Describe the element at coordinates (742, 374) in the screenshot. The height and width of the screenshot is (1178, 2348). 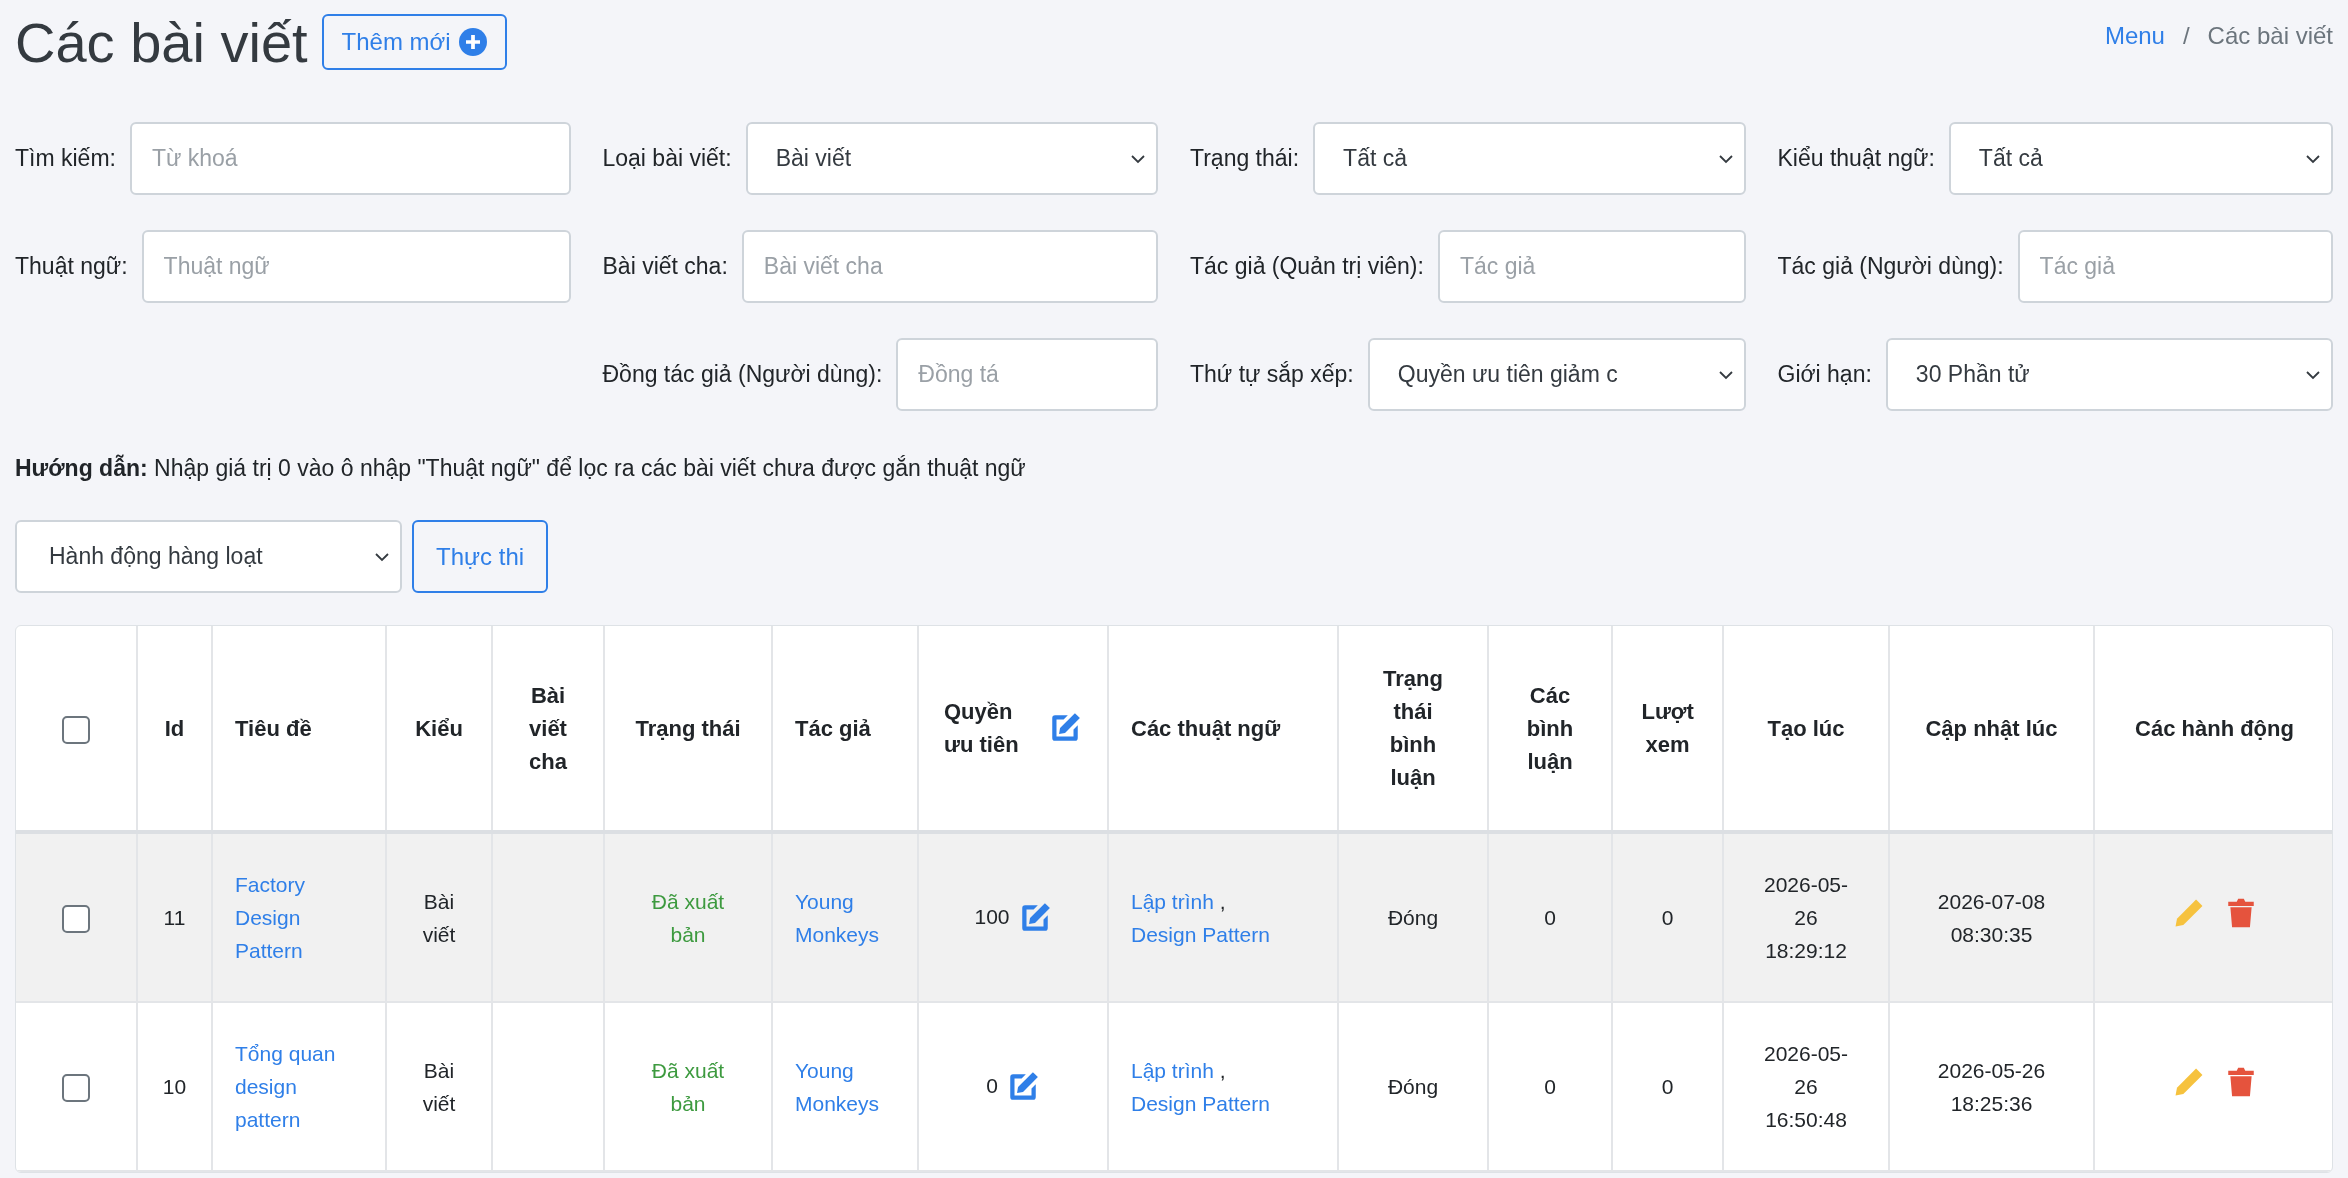
I see `filter-label: Đồng tác giả (Người dùng):` at that location.